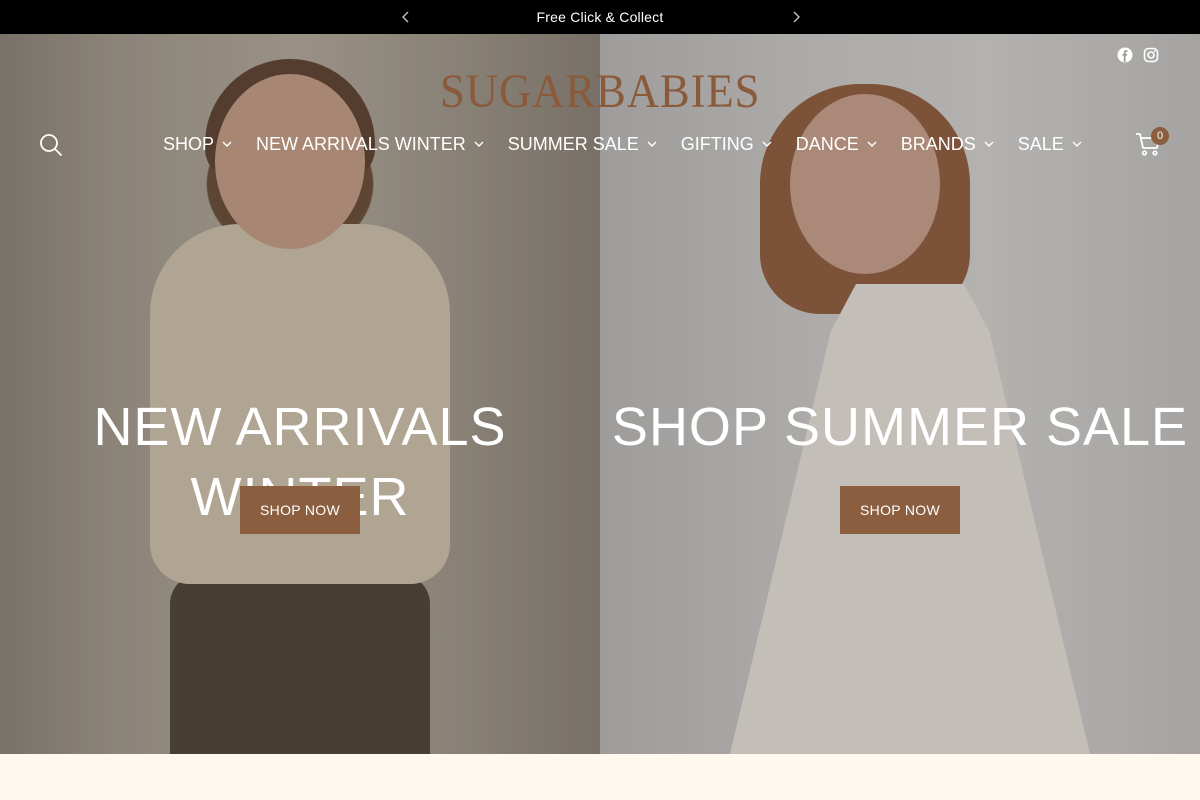 This screenshot has width=1200, height=800. I want to click on below-hero-section, so click(600, 777).